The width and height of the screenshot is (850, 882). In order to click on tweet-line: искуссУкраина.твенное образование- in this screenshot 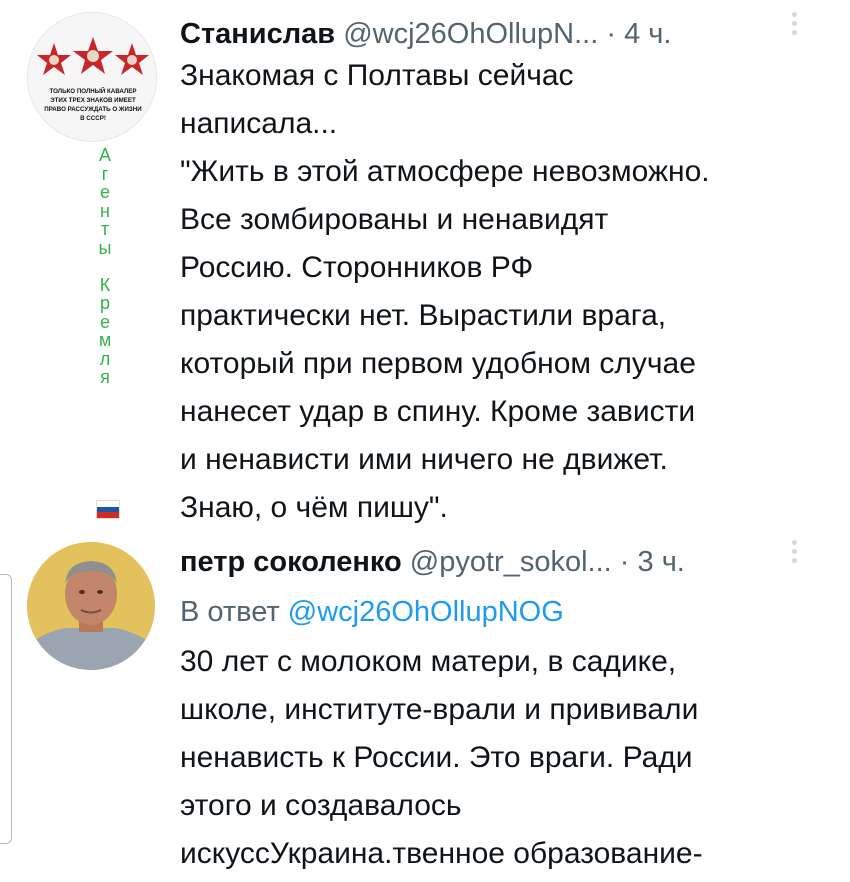, I will do `click(441, 853)`.